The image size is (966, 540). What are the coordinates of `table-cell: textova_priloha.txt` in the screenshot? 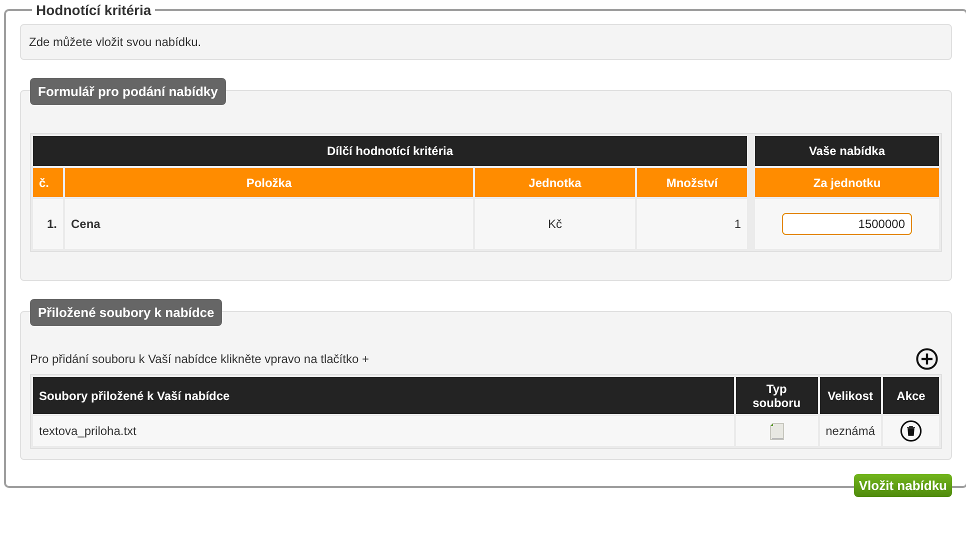 It's located at (383, 431).